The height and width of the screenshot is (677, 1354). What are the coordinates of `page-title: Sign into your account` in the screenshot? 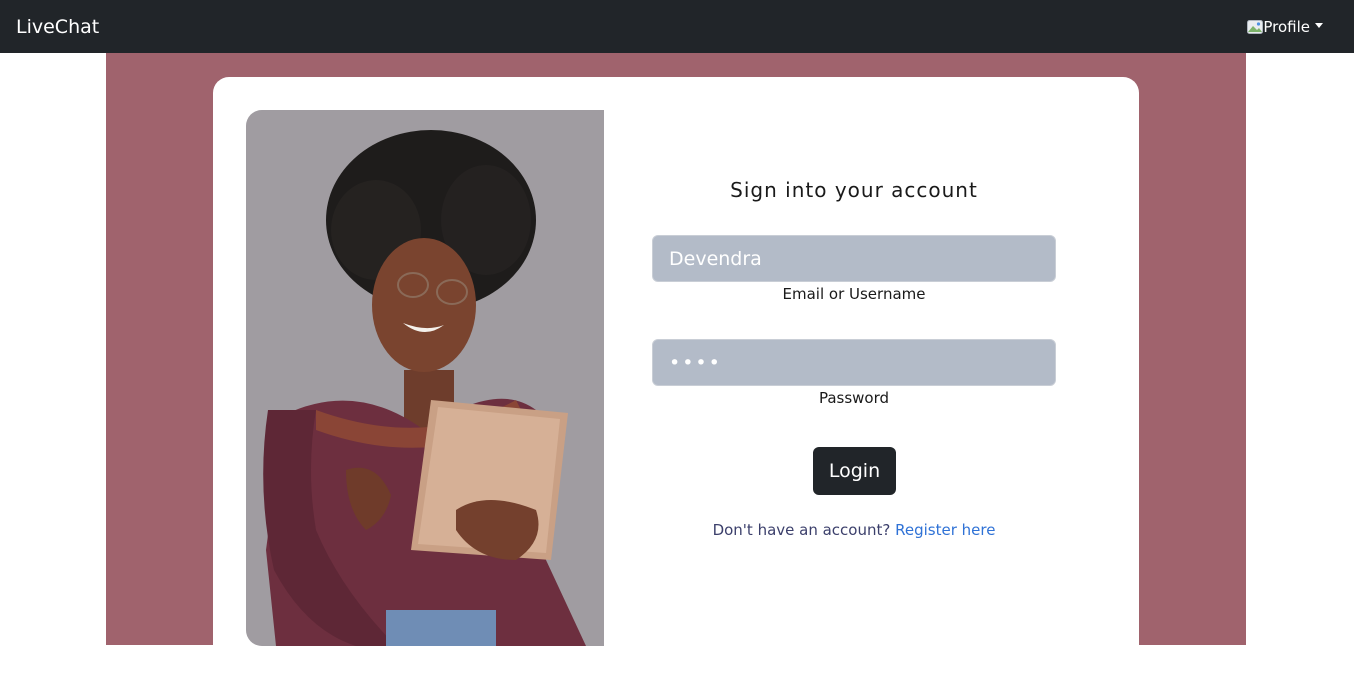 It's located at (854, 190).